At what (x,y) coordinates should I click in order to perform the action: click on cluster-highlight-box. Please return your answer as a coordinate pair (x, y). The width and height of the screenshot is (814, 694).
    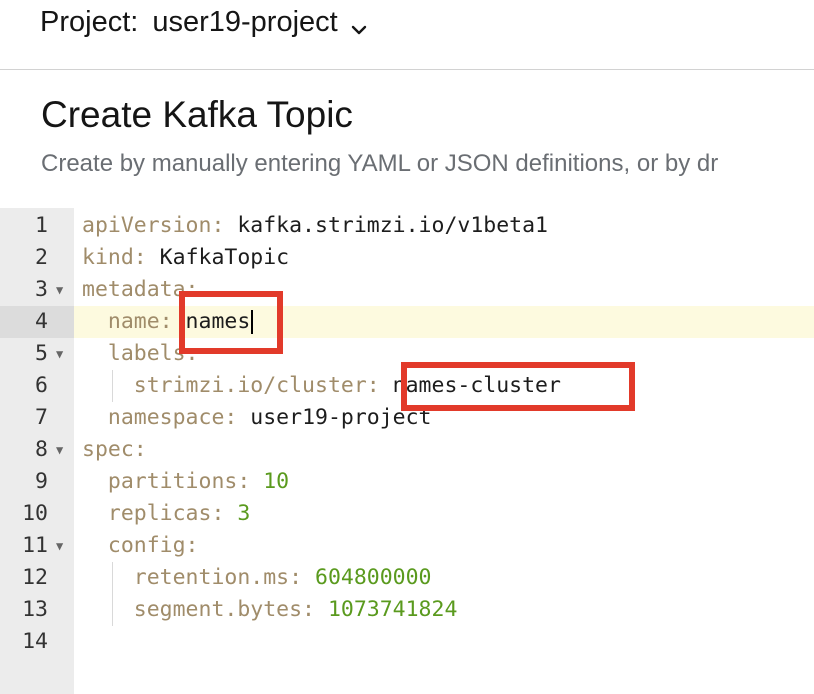
    Looking at the image, I should click on (518, 386).